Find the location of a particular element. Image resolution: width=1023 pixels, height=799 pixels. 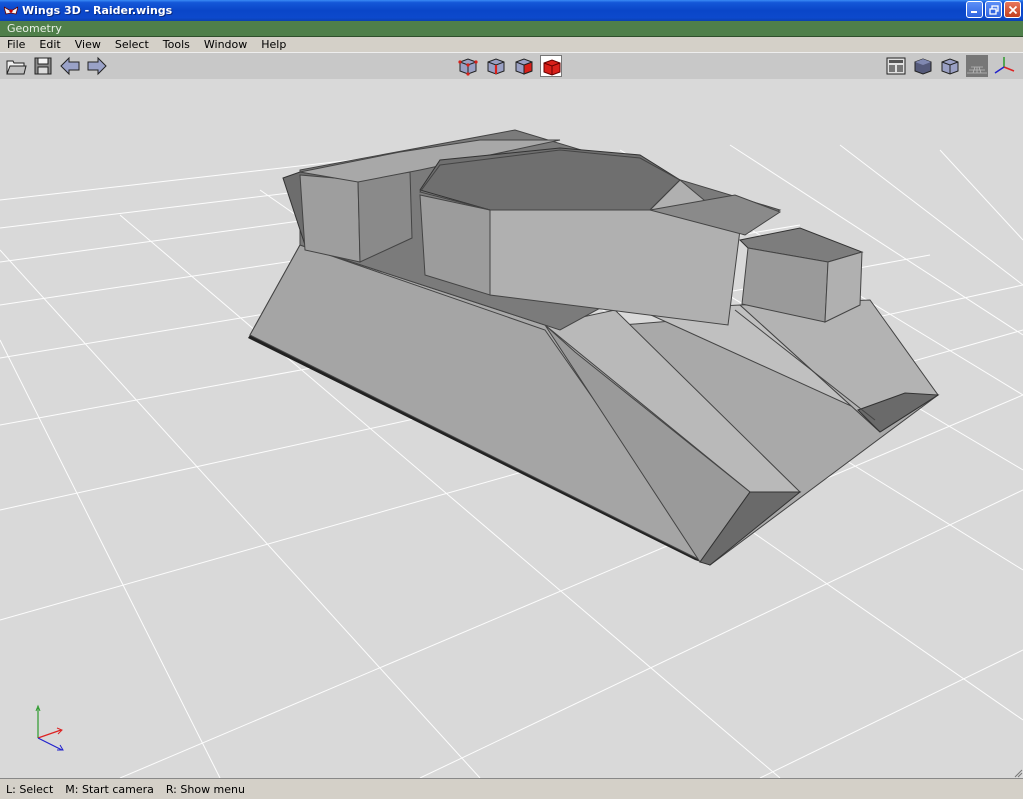

wireframe-icon is located at coordinates (950, 66).